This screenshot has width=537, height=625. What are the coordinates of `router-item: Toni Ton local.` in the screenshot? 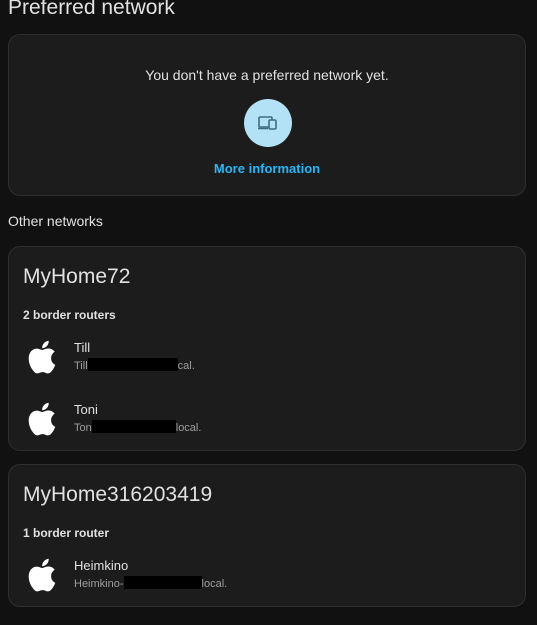 It's located at (263, 421).